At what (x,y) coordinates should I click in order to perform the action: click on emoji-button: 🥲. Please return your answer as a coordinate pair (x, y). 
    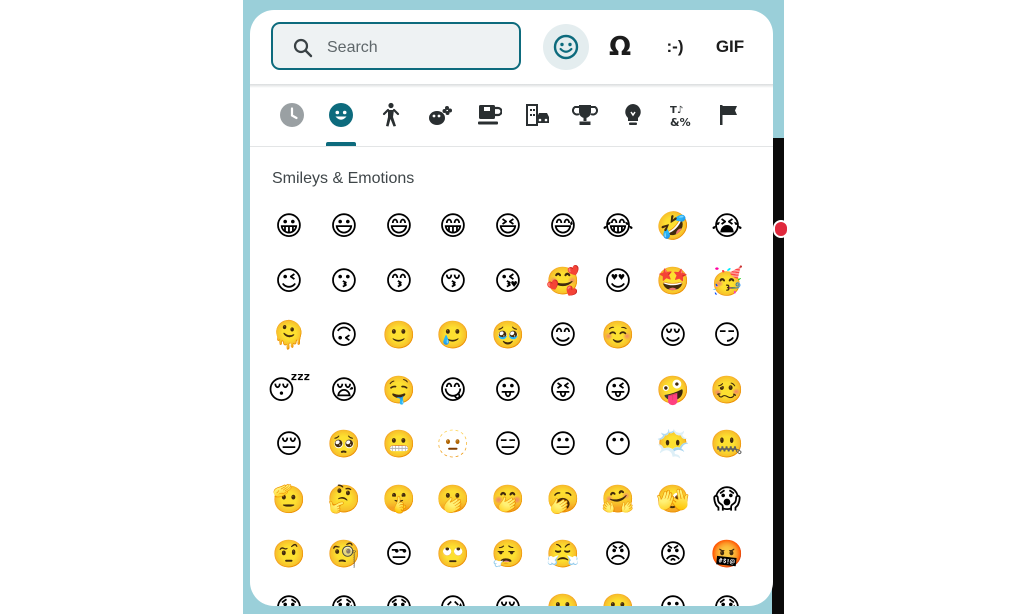
    Looking at the image, I should click on (453, 335).